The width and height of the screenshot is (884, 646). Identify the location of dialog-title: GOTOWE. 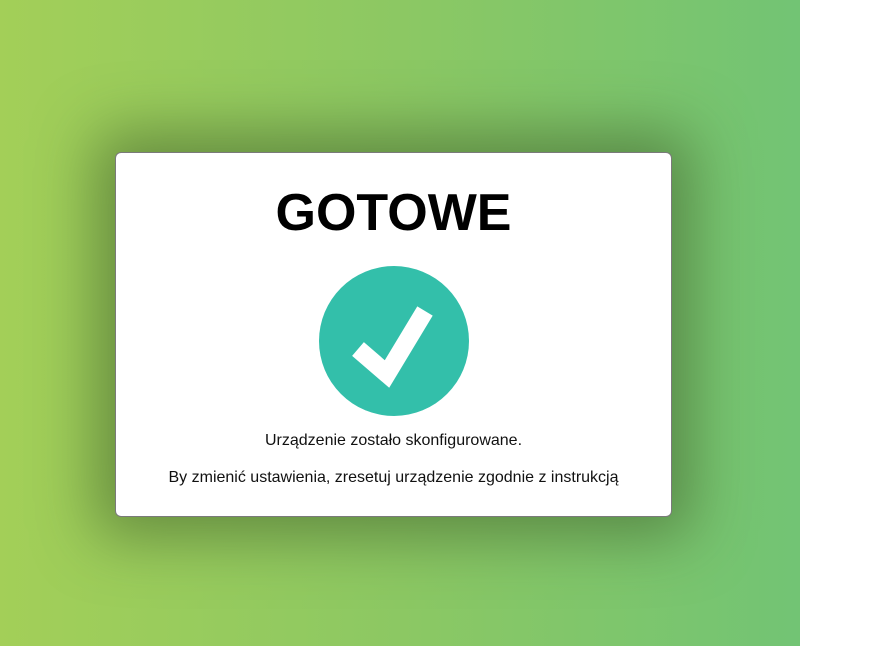
(393, 213).